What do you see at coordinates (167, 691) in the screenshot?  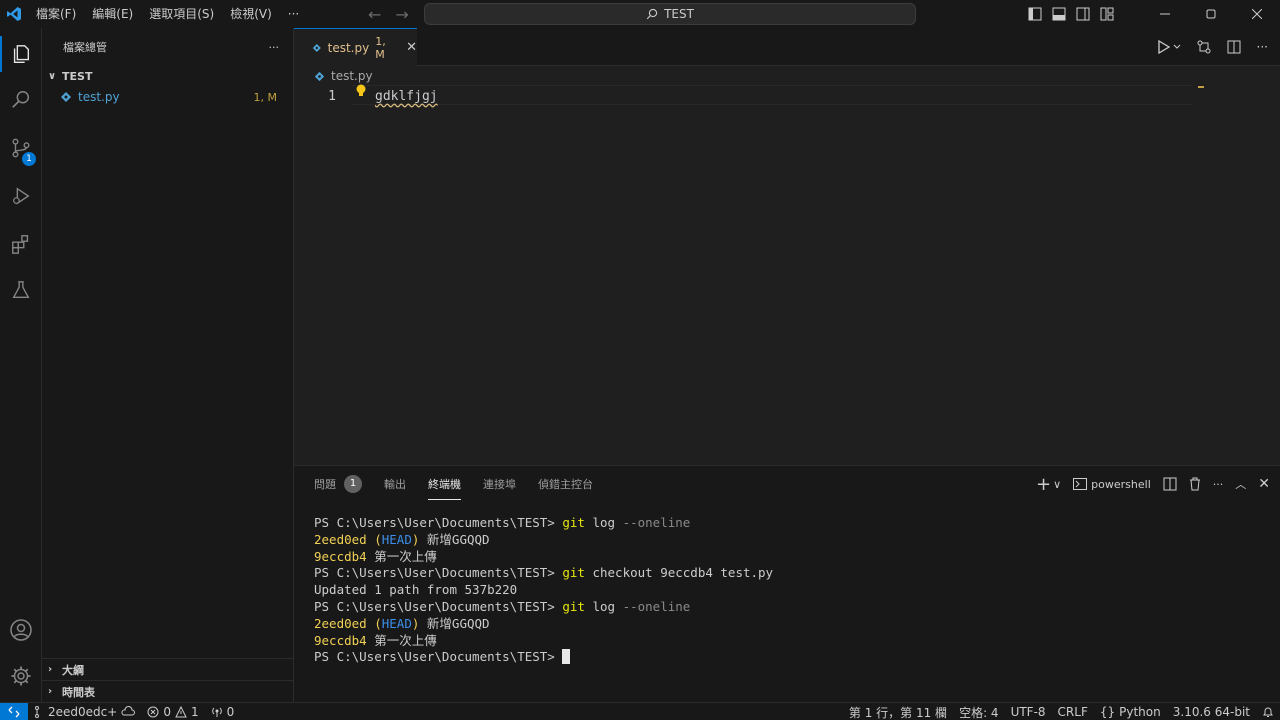 I see `timeline-section: › 時間表` at bounding box center [167, 691].